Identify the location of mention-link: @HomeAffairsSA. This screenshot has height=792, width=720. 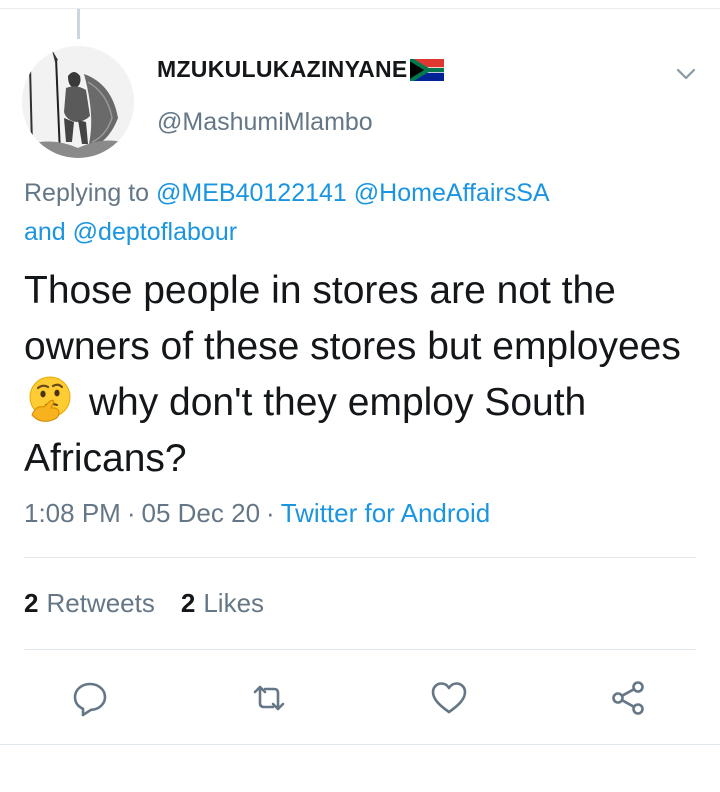
(452, 193).